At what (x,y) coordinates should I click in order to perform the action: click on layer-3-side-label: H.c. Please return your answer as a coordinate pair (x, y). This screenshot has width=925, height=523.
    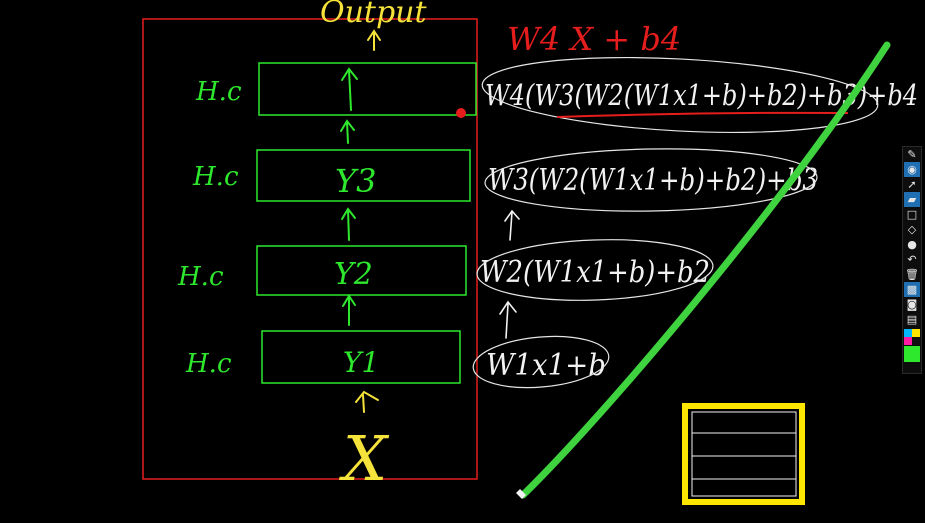
    Looking at the image, I should click on (215, 177).